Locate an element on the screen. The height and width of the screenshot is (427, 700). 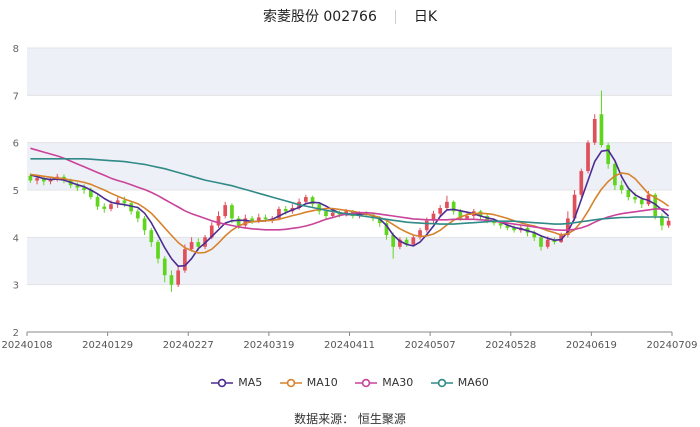
y-tick-label: 3 is located at coordinates (16, 286).